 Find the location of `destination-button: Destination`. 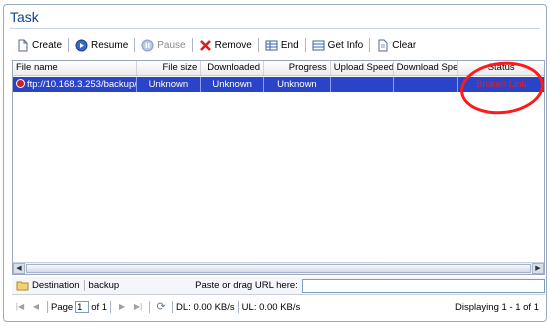

destination-button: Destination is located at coordinates (48, 285).